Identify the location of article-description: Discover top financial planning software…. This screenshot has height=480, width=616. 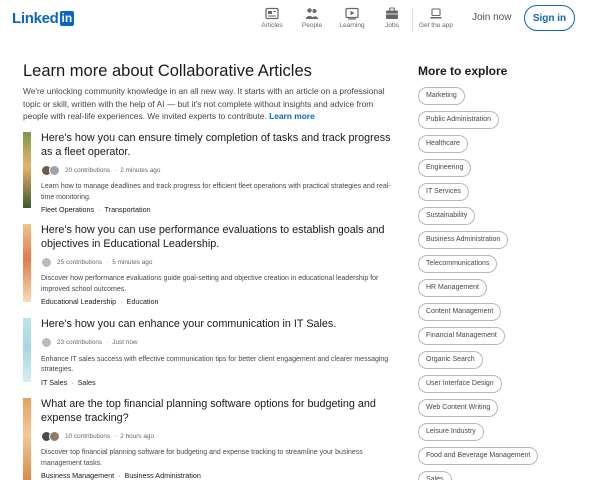
(202, 458).